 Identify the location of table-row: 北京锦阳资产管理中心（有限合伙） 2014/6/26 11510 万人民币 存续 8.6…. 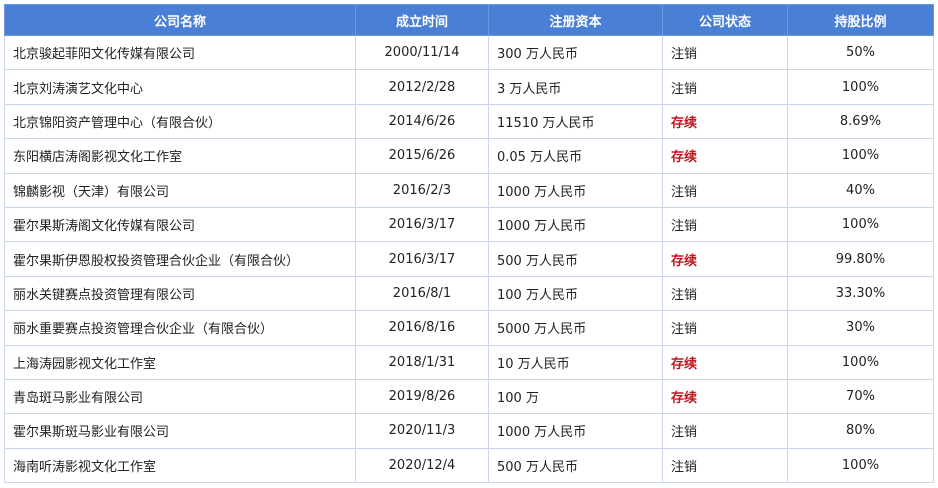
(469, 121).